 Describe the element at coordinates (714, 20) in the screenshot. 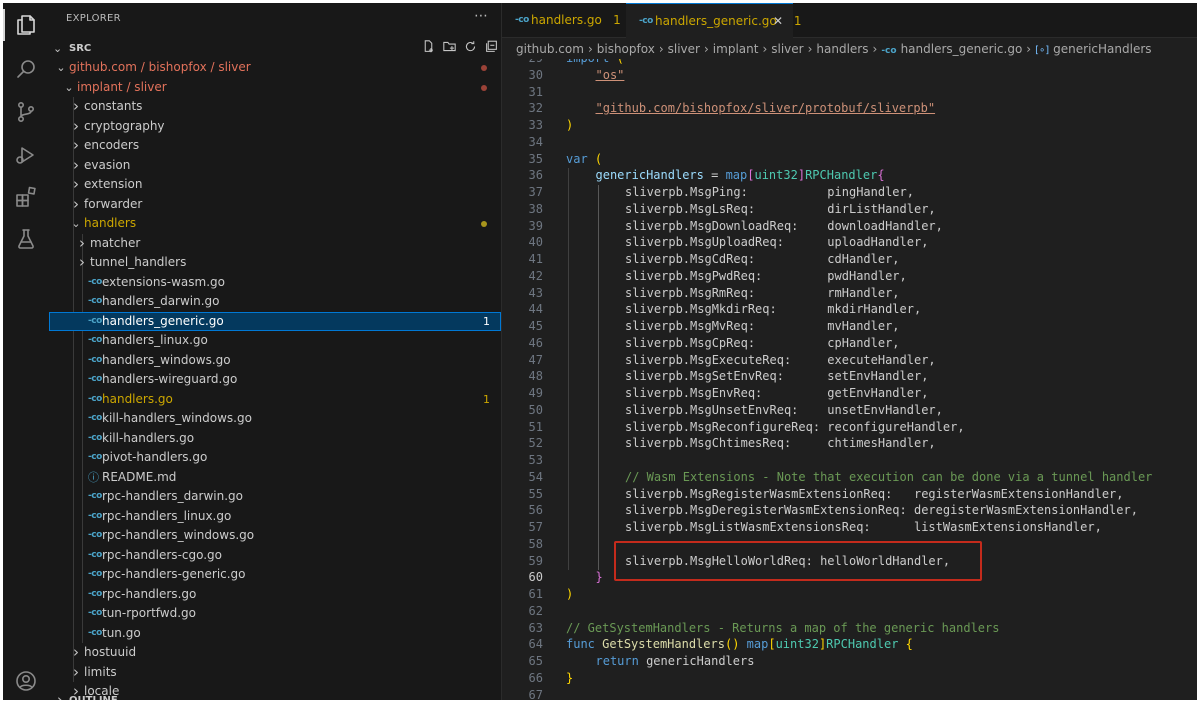

I see `tab-handlers-generic-go: -co handlers_generic.go 1 ✕` at that location.